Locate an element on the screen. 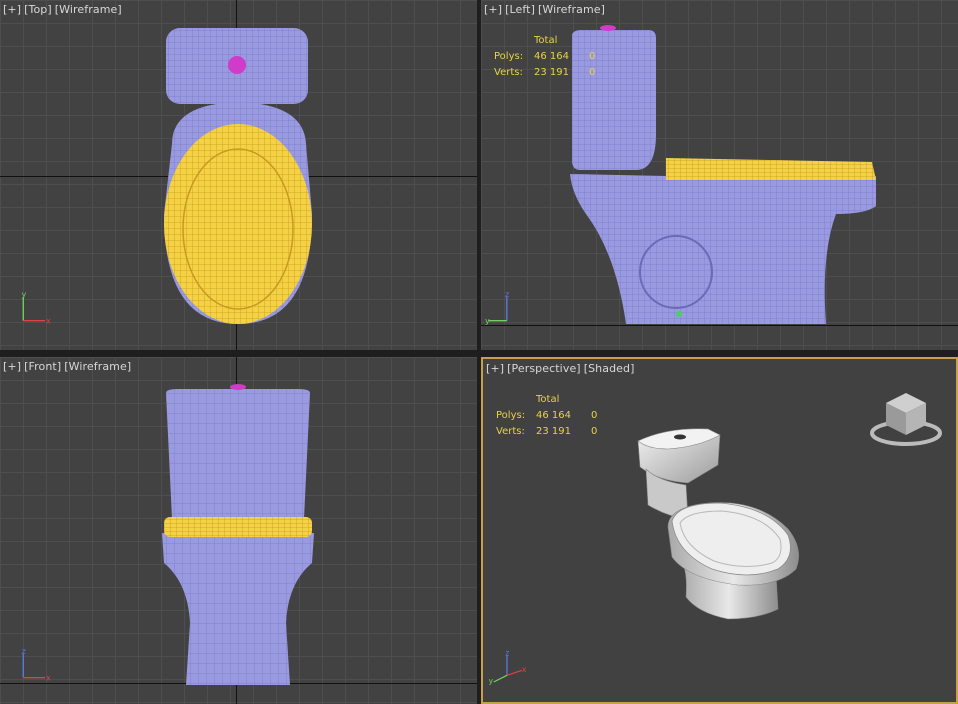 The width and height of the screenshot is (958, 704). viewcube-icon is located at coordinates (906, 420).